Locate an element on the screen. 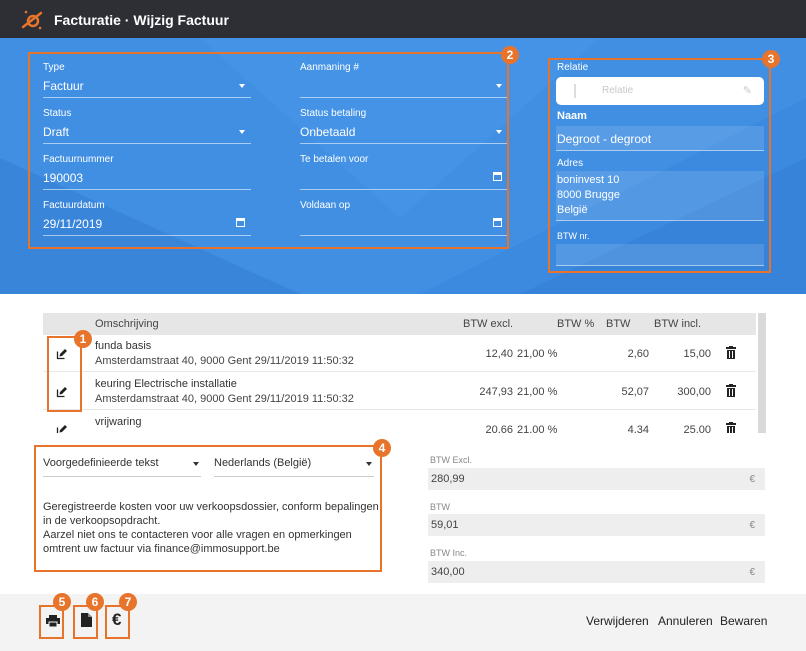  line-incl: 300,00 is located at coordinates (694, 392).